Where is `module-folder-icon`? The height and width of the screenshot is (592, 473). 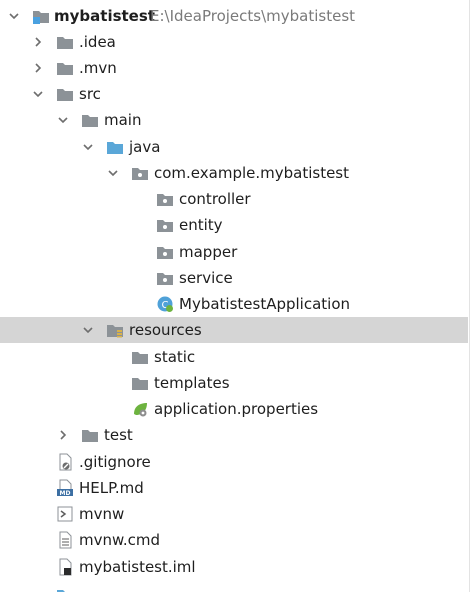
module-folder-icon is located at coordinates (41, 16).